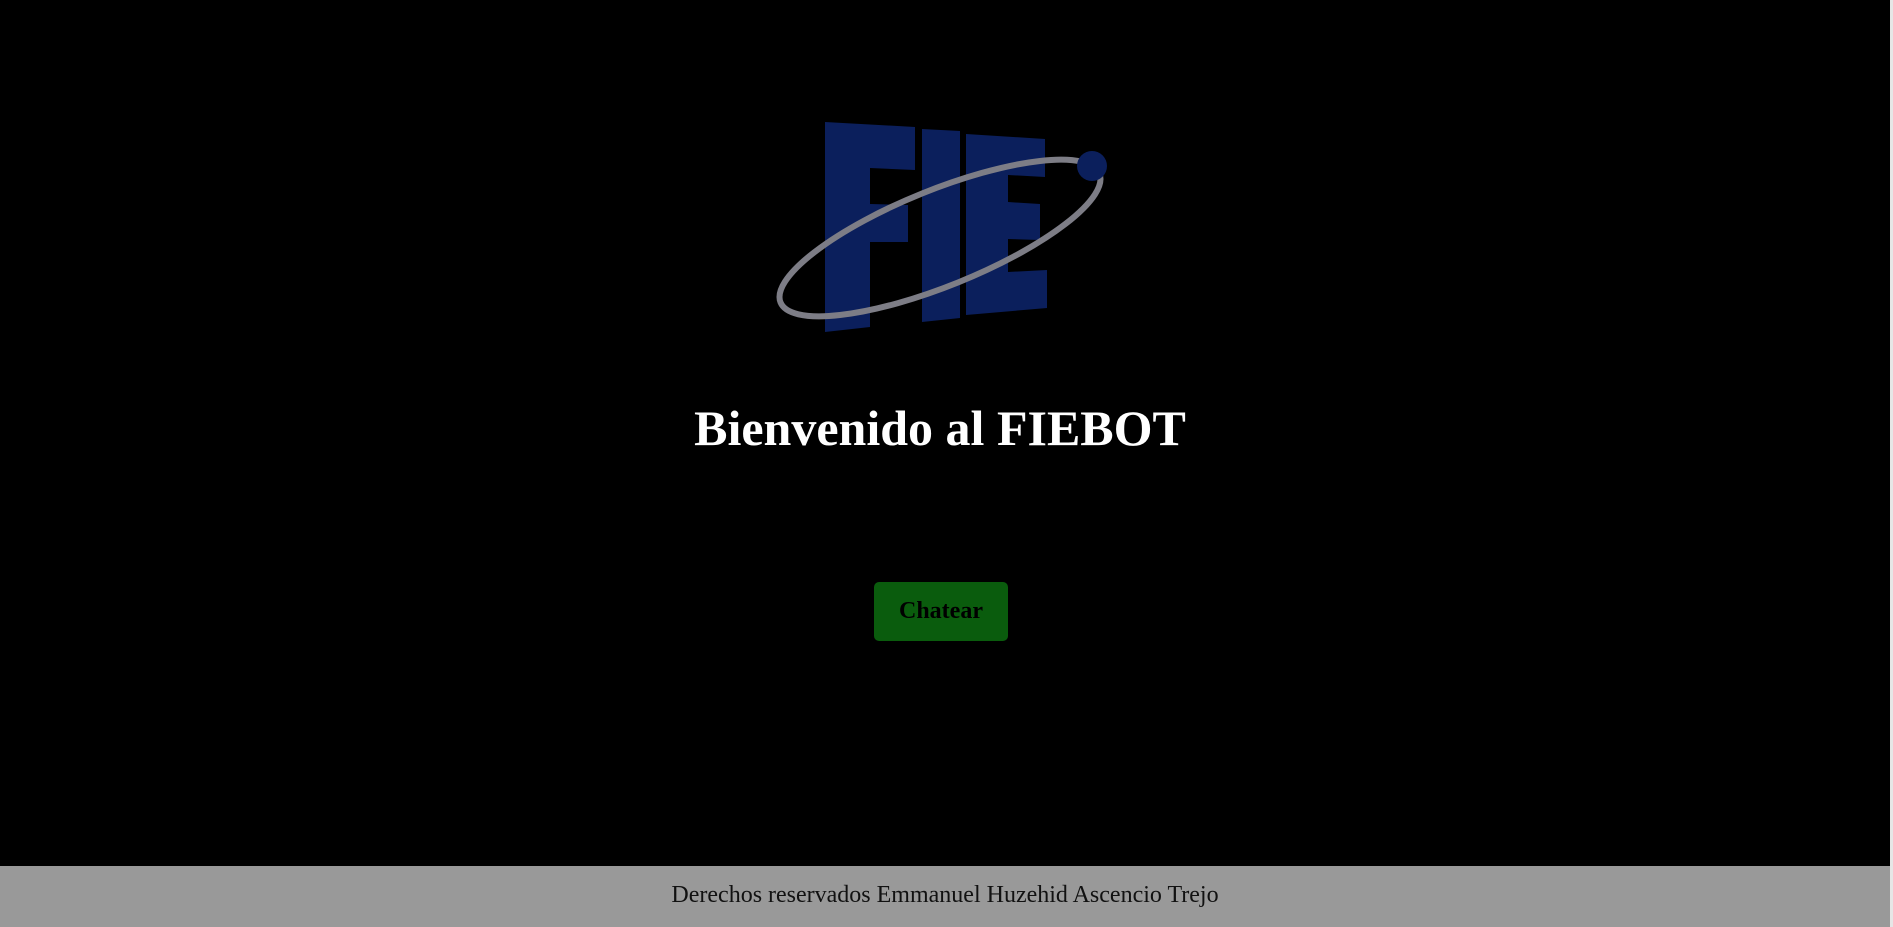 The height and width of the screenshot is (927, 1893). I want to click on fie-logo, so click(941, 227).